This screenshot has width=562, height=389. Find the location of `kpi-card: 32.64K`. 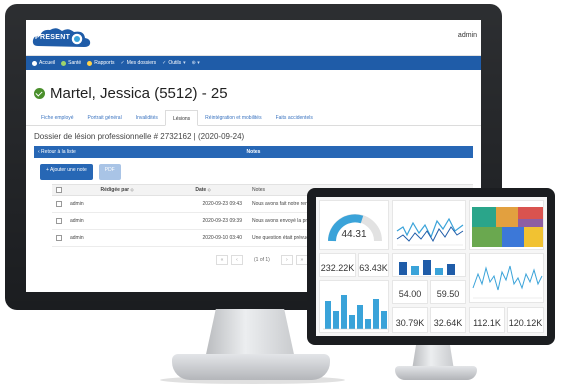

kpi-card: 32.64K is located at coordinates (448, 320).